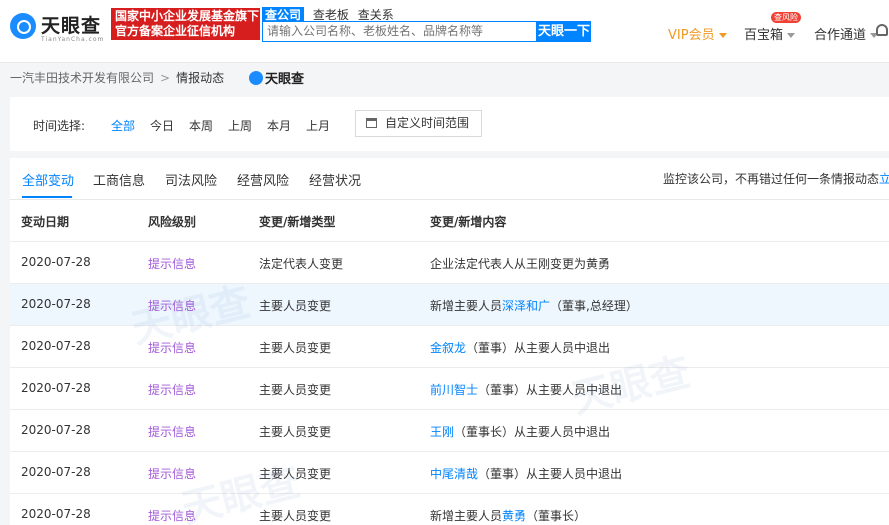 The image size is (889, 525). What do you see at coordinates (331, 15) in the screenshot?
I see `search-tab-boss: 查老板` at bounding box center [331, 15].